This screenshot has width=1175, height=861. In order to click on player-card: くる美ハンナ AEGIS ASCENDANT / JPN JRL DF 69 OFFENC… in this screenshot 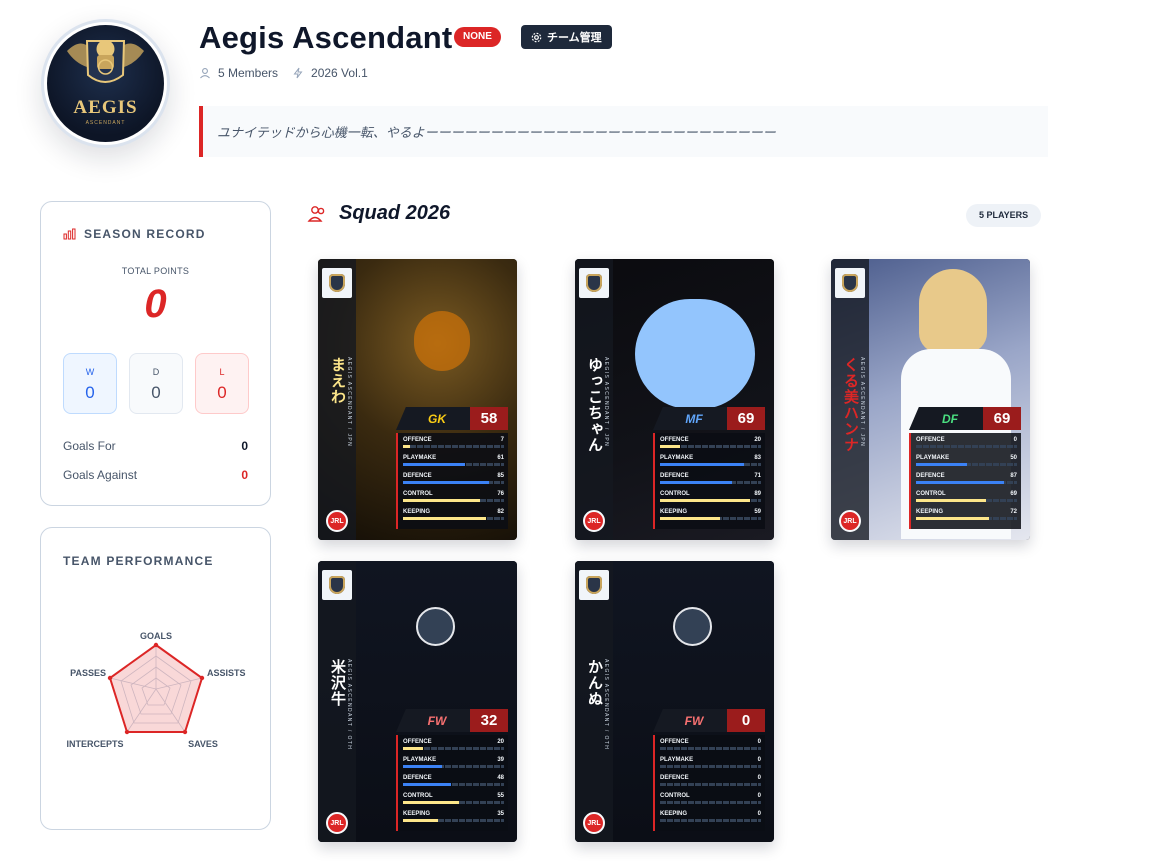, I will do `click(930, 399)`.